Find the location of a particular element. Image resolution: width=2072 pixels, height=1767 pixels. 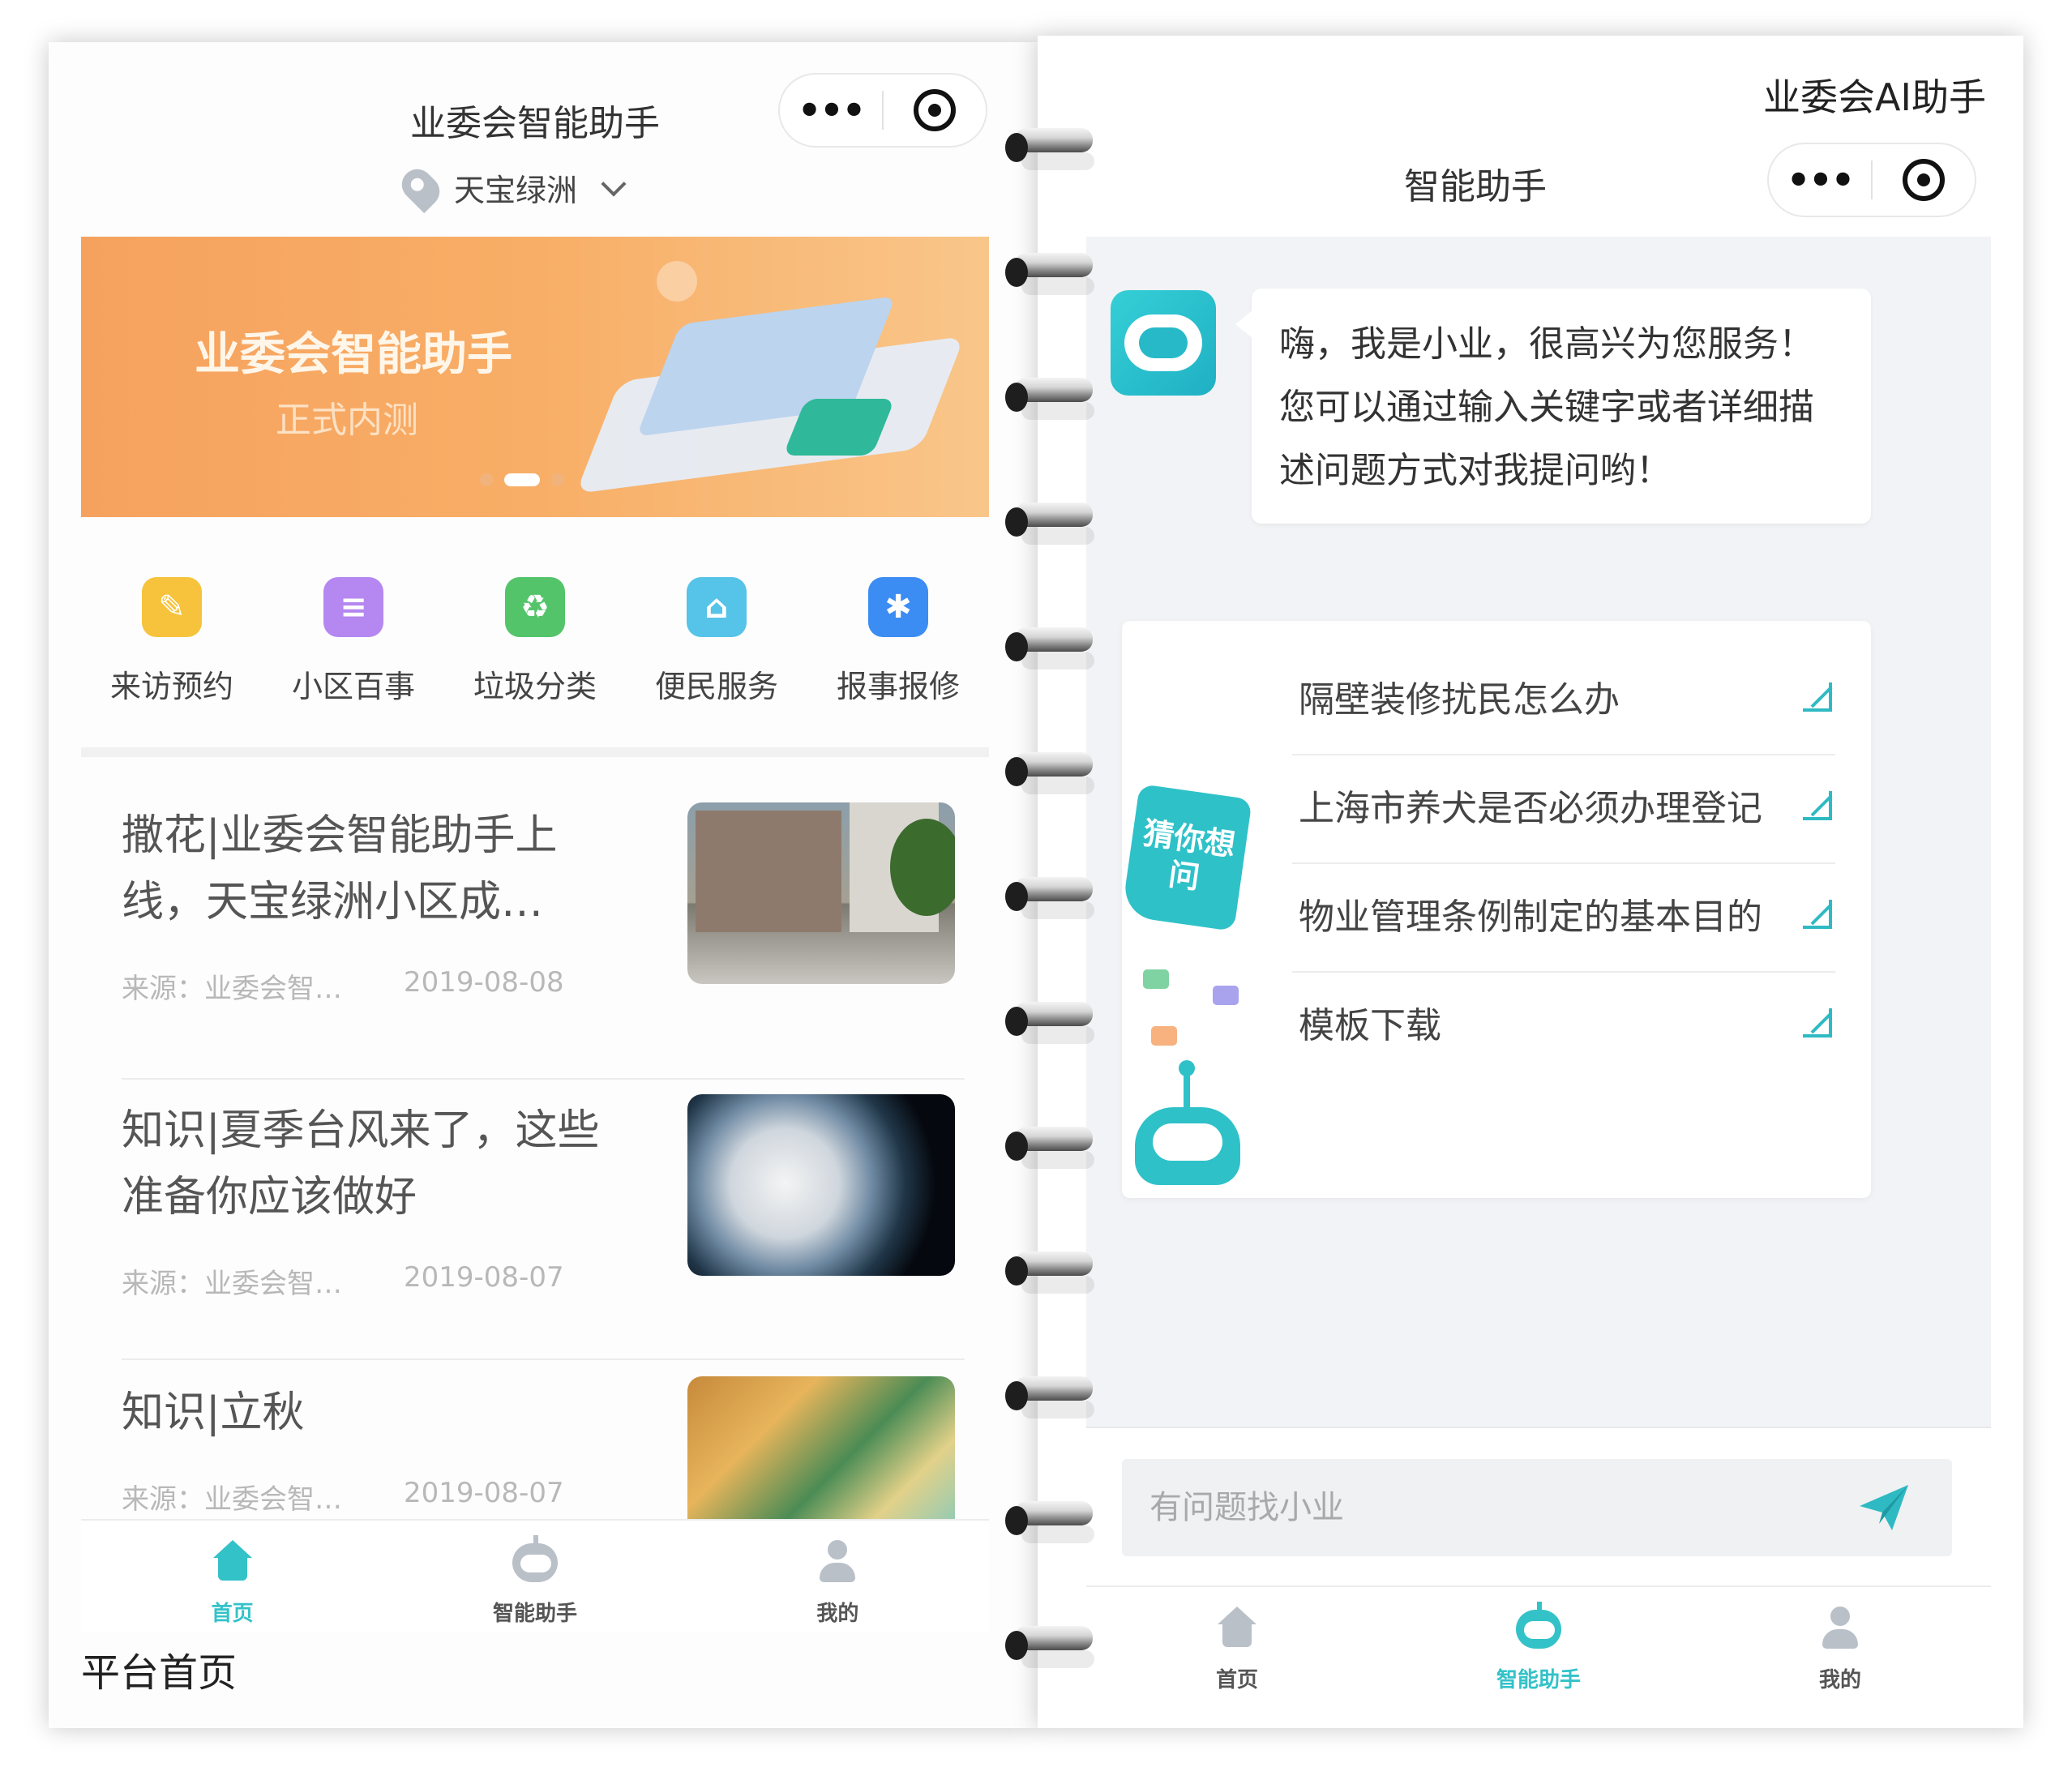

shortcut-garbage-sorting: ♻ 垃圾分类 is located at coordinates (535, 641).